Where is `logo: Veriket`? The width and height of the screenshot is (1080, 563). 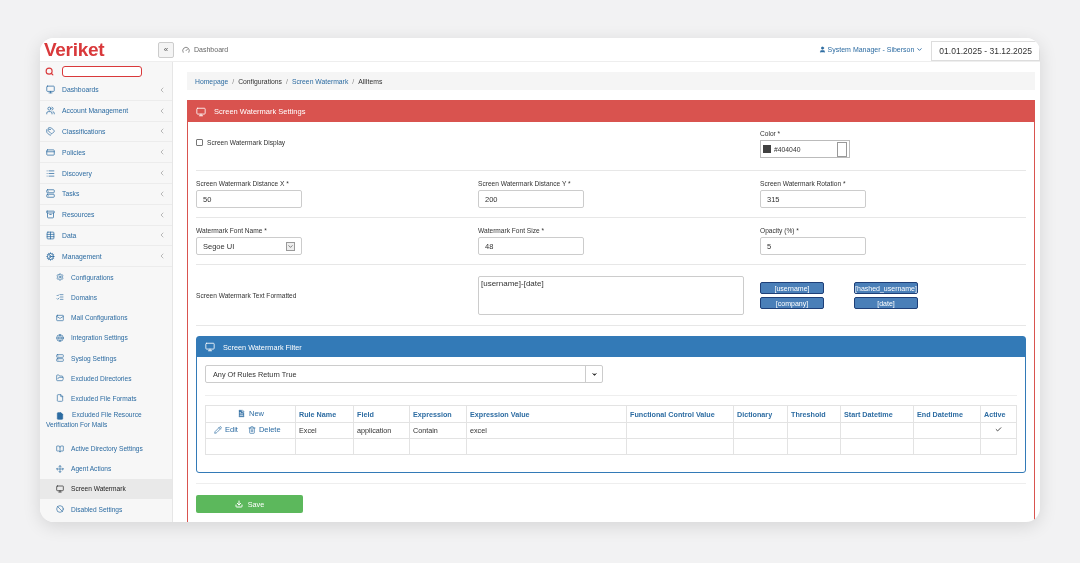 logo: Veriket is located at coordinates (74, 49).